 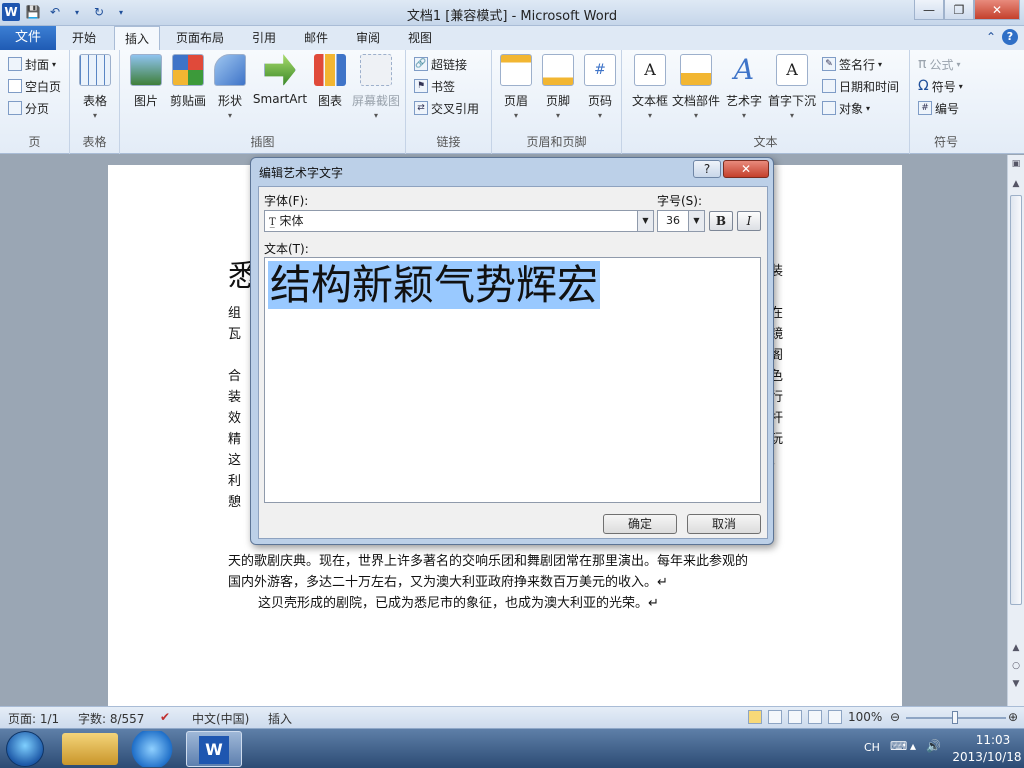 What do you see at coordinates (744, 87) in the screenshot?
I see `wordart-button: A 艺术字 ▾` at bounding box center [744, 87].